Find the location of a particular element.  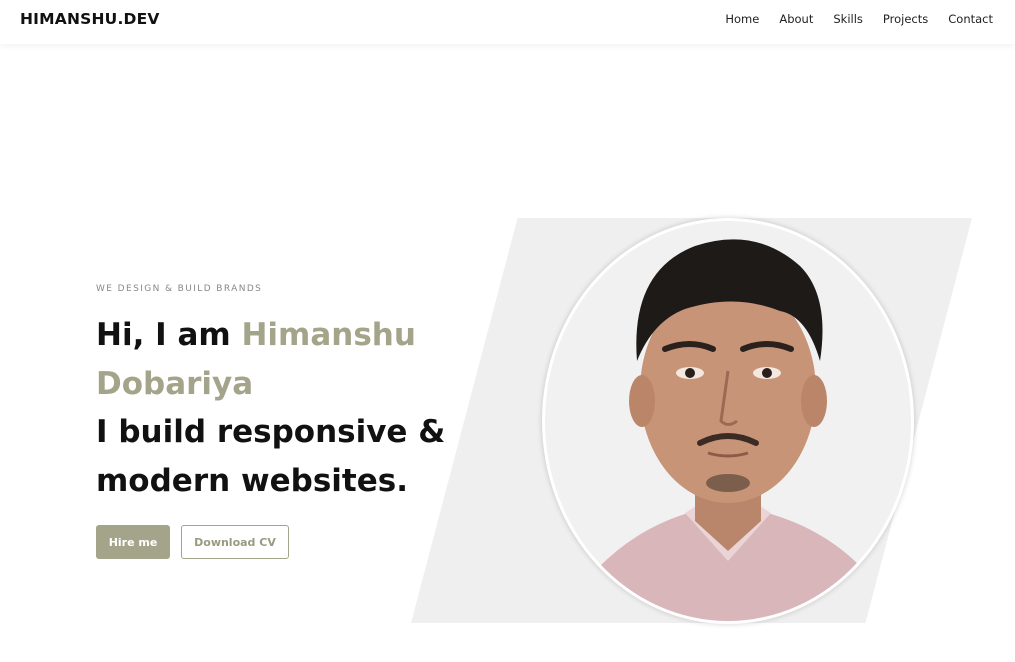

nav-skills-link: Skills is located at coordinates (848, 19).